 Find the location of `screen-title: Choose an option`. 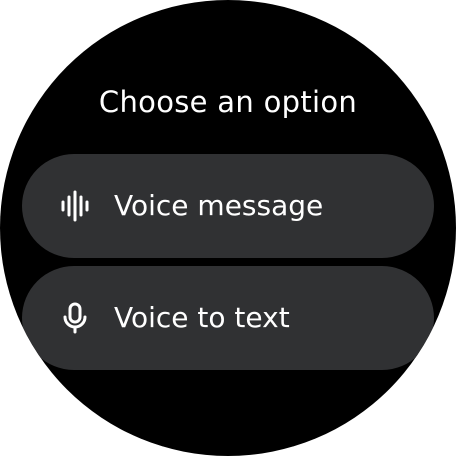

screen-title: Choose an option is located at coordinates (228, 102).